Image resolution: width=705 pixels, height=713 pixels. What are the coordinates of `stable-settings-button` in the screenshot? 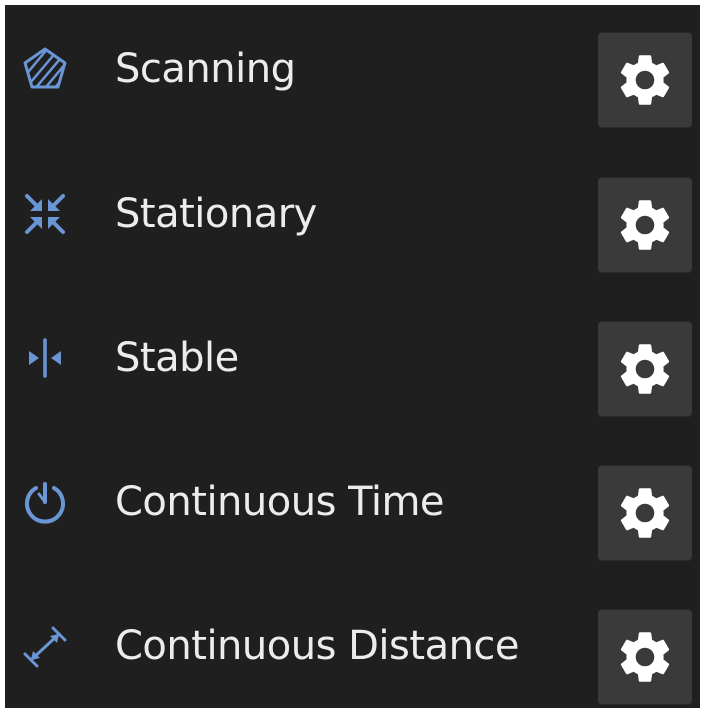 It's located at (645, 369).